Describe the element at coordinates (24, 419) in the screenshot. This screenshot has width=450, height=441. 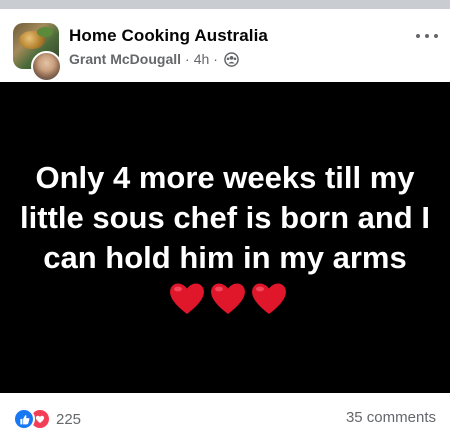
I see `like-icon` at that location.